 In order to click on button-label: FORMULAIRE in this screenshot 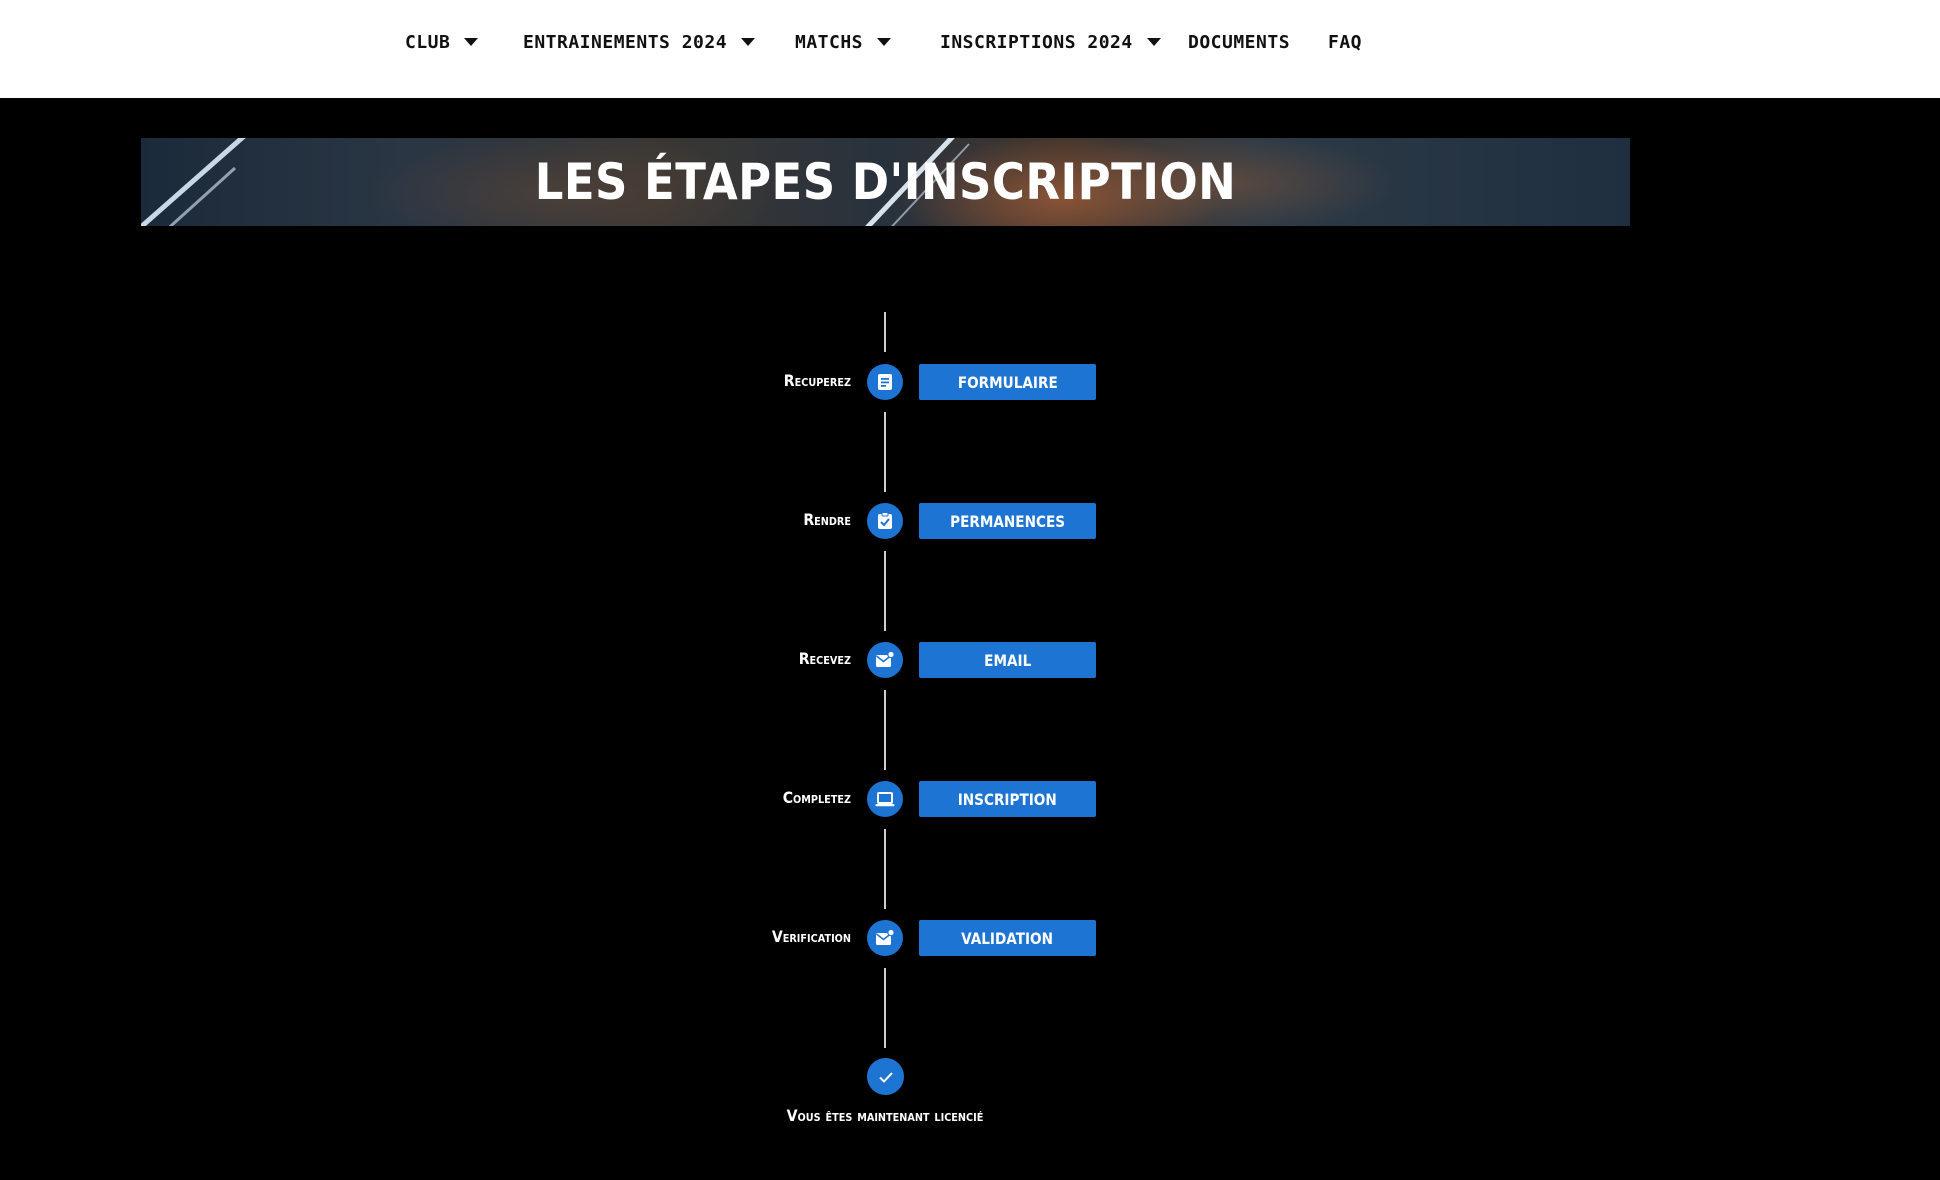, I will do `click(1007, 382)`.